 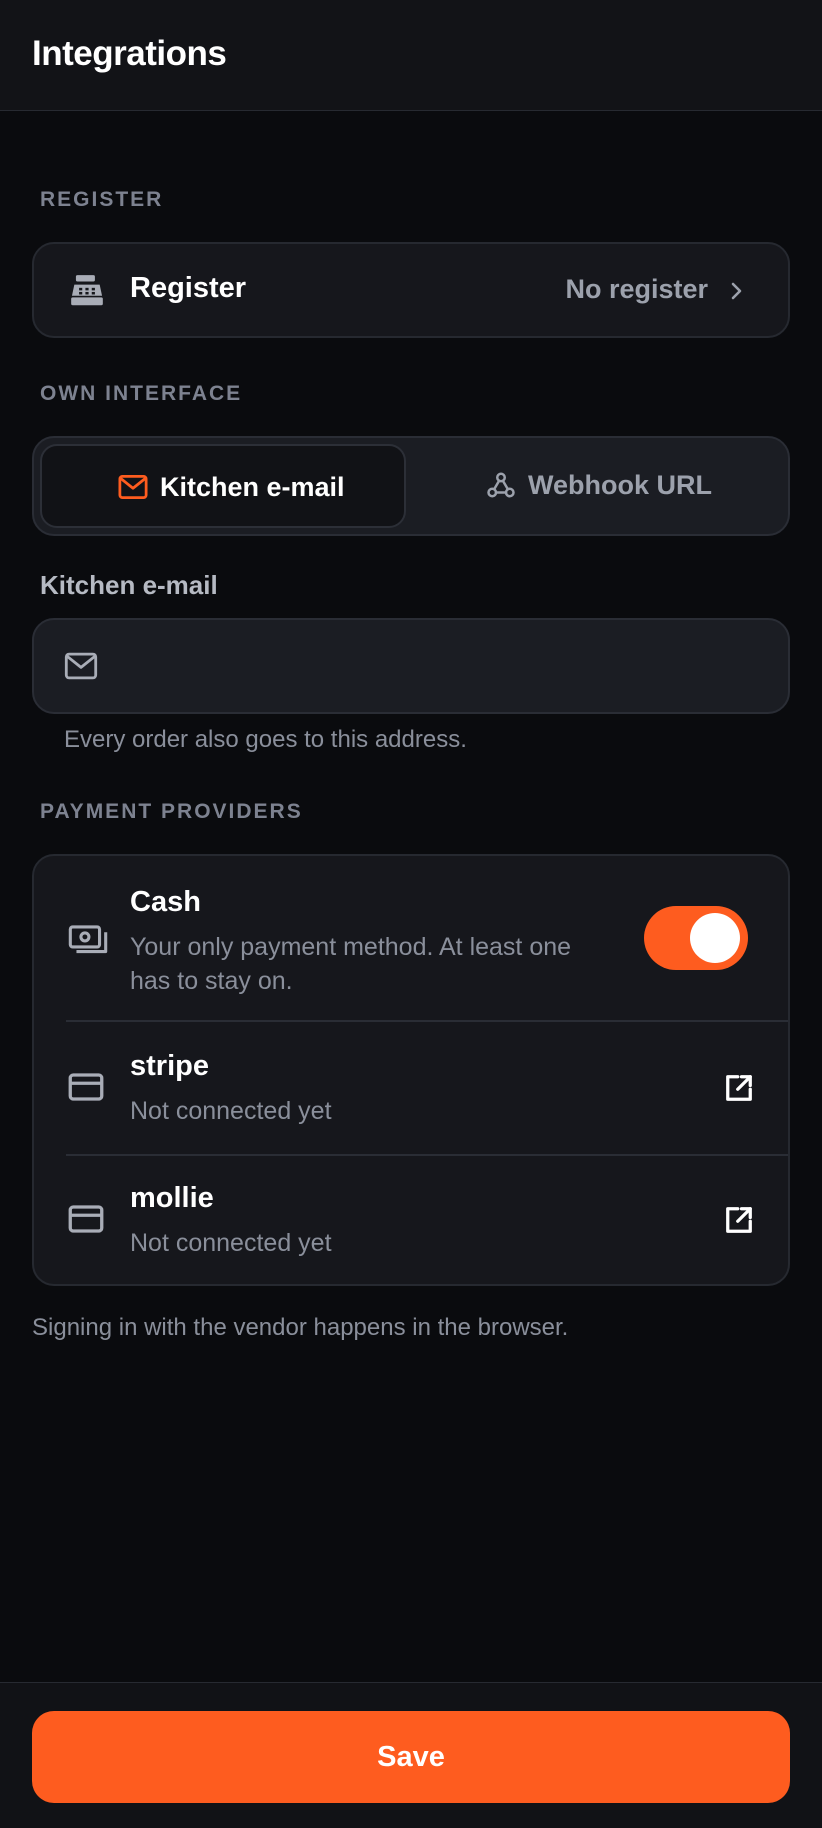 What do you see at coordinates (715, 938) in the screenshot?
I see `toggle-knob` at bounding box center [715, 938].